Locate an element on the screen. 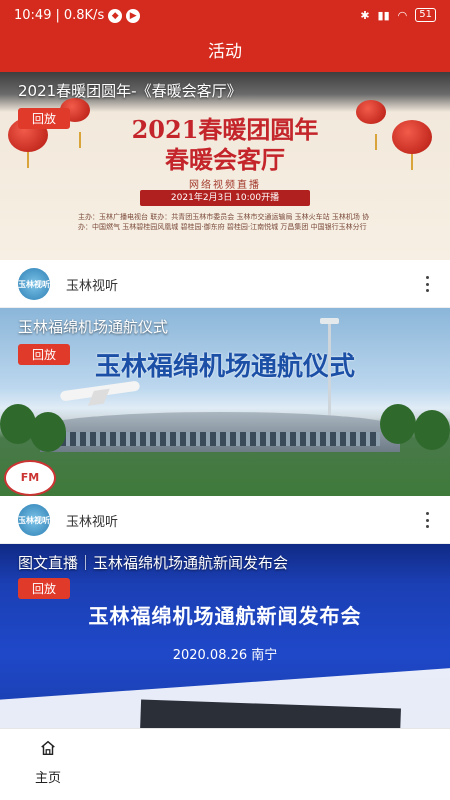  airplane-image is located at coordinates (100, 391).